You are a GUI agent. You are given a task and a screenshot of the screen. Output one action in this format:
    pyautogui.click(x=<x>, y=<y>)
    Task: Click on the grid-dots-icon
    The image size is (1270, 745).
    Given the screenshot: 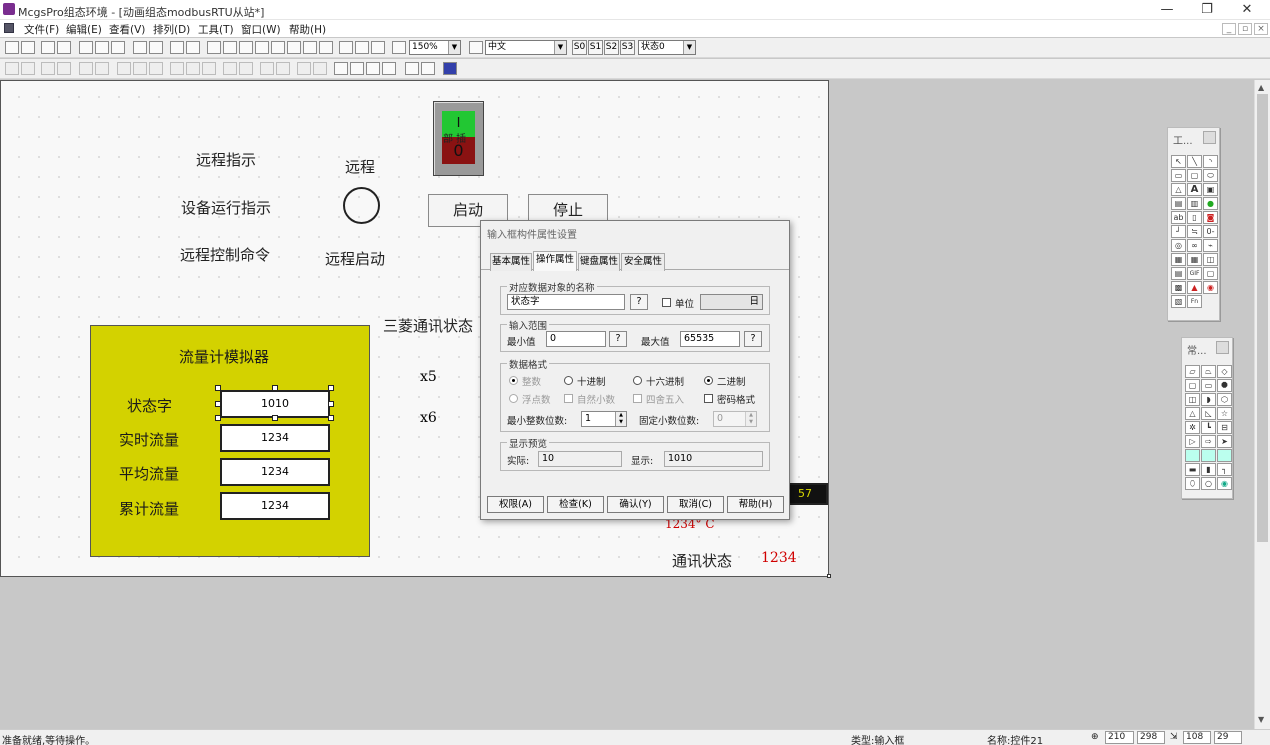 What is the action you would take?
    pyautogui.click(x=450, y=68)
    